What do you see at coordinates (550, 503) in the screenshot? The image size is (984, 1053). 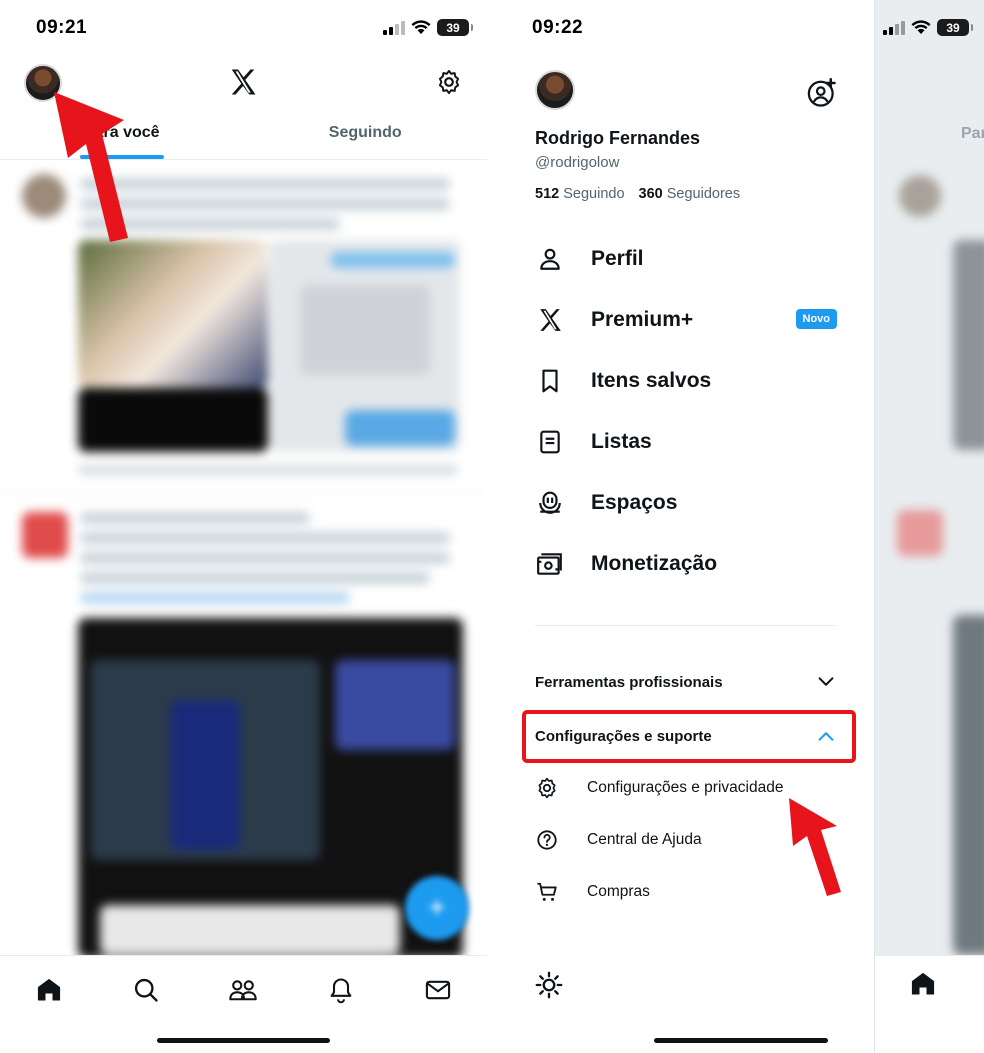 I see `microphone-icon` at bounding box center [550, 503].